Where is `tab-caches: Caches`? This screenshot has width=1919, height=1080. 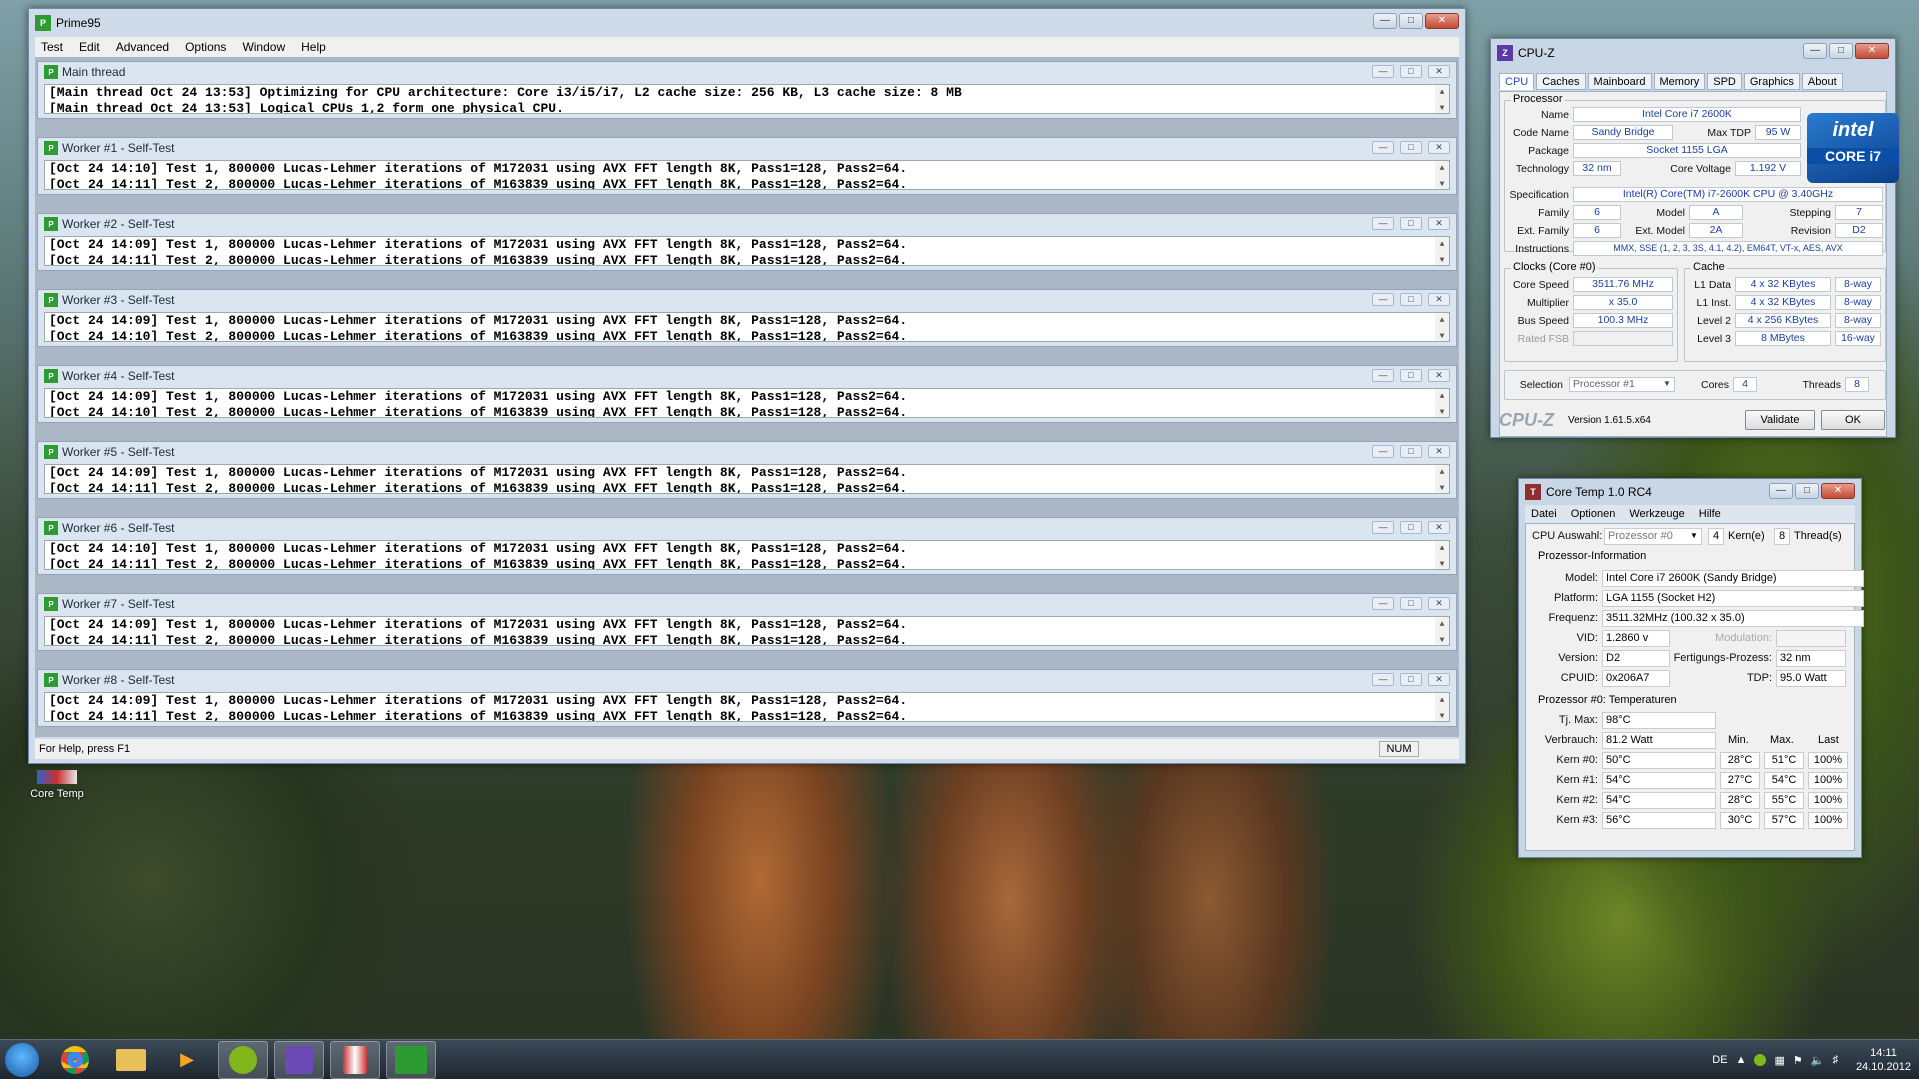 tab-caches: Caches is located at coordinates (1561, 81).